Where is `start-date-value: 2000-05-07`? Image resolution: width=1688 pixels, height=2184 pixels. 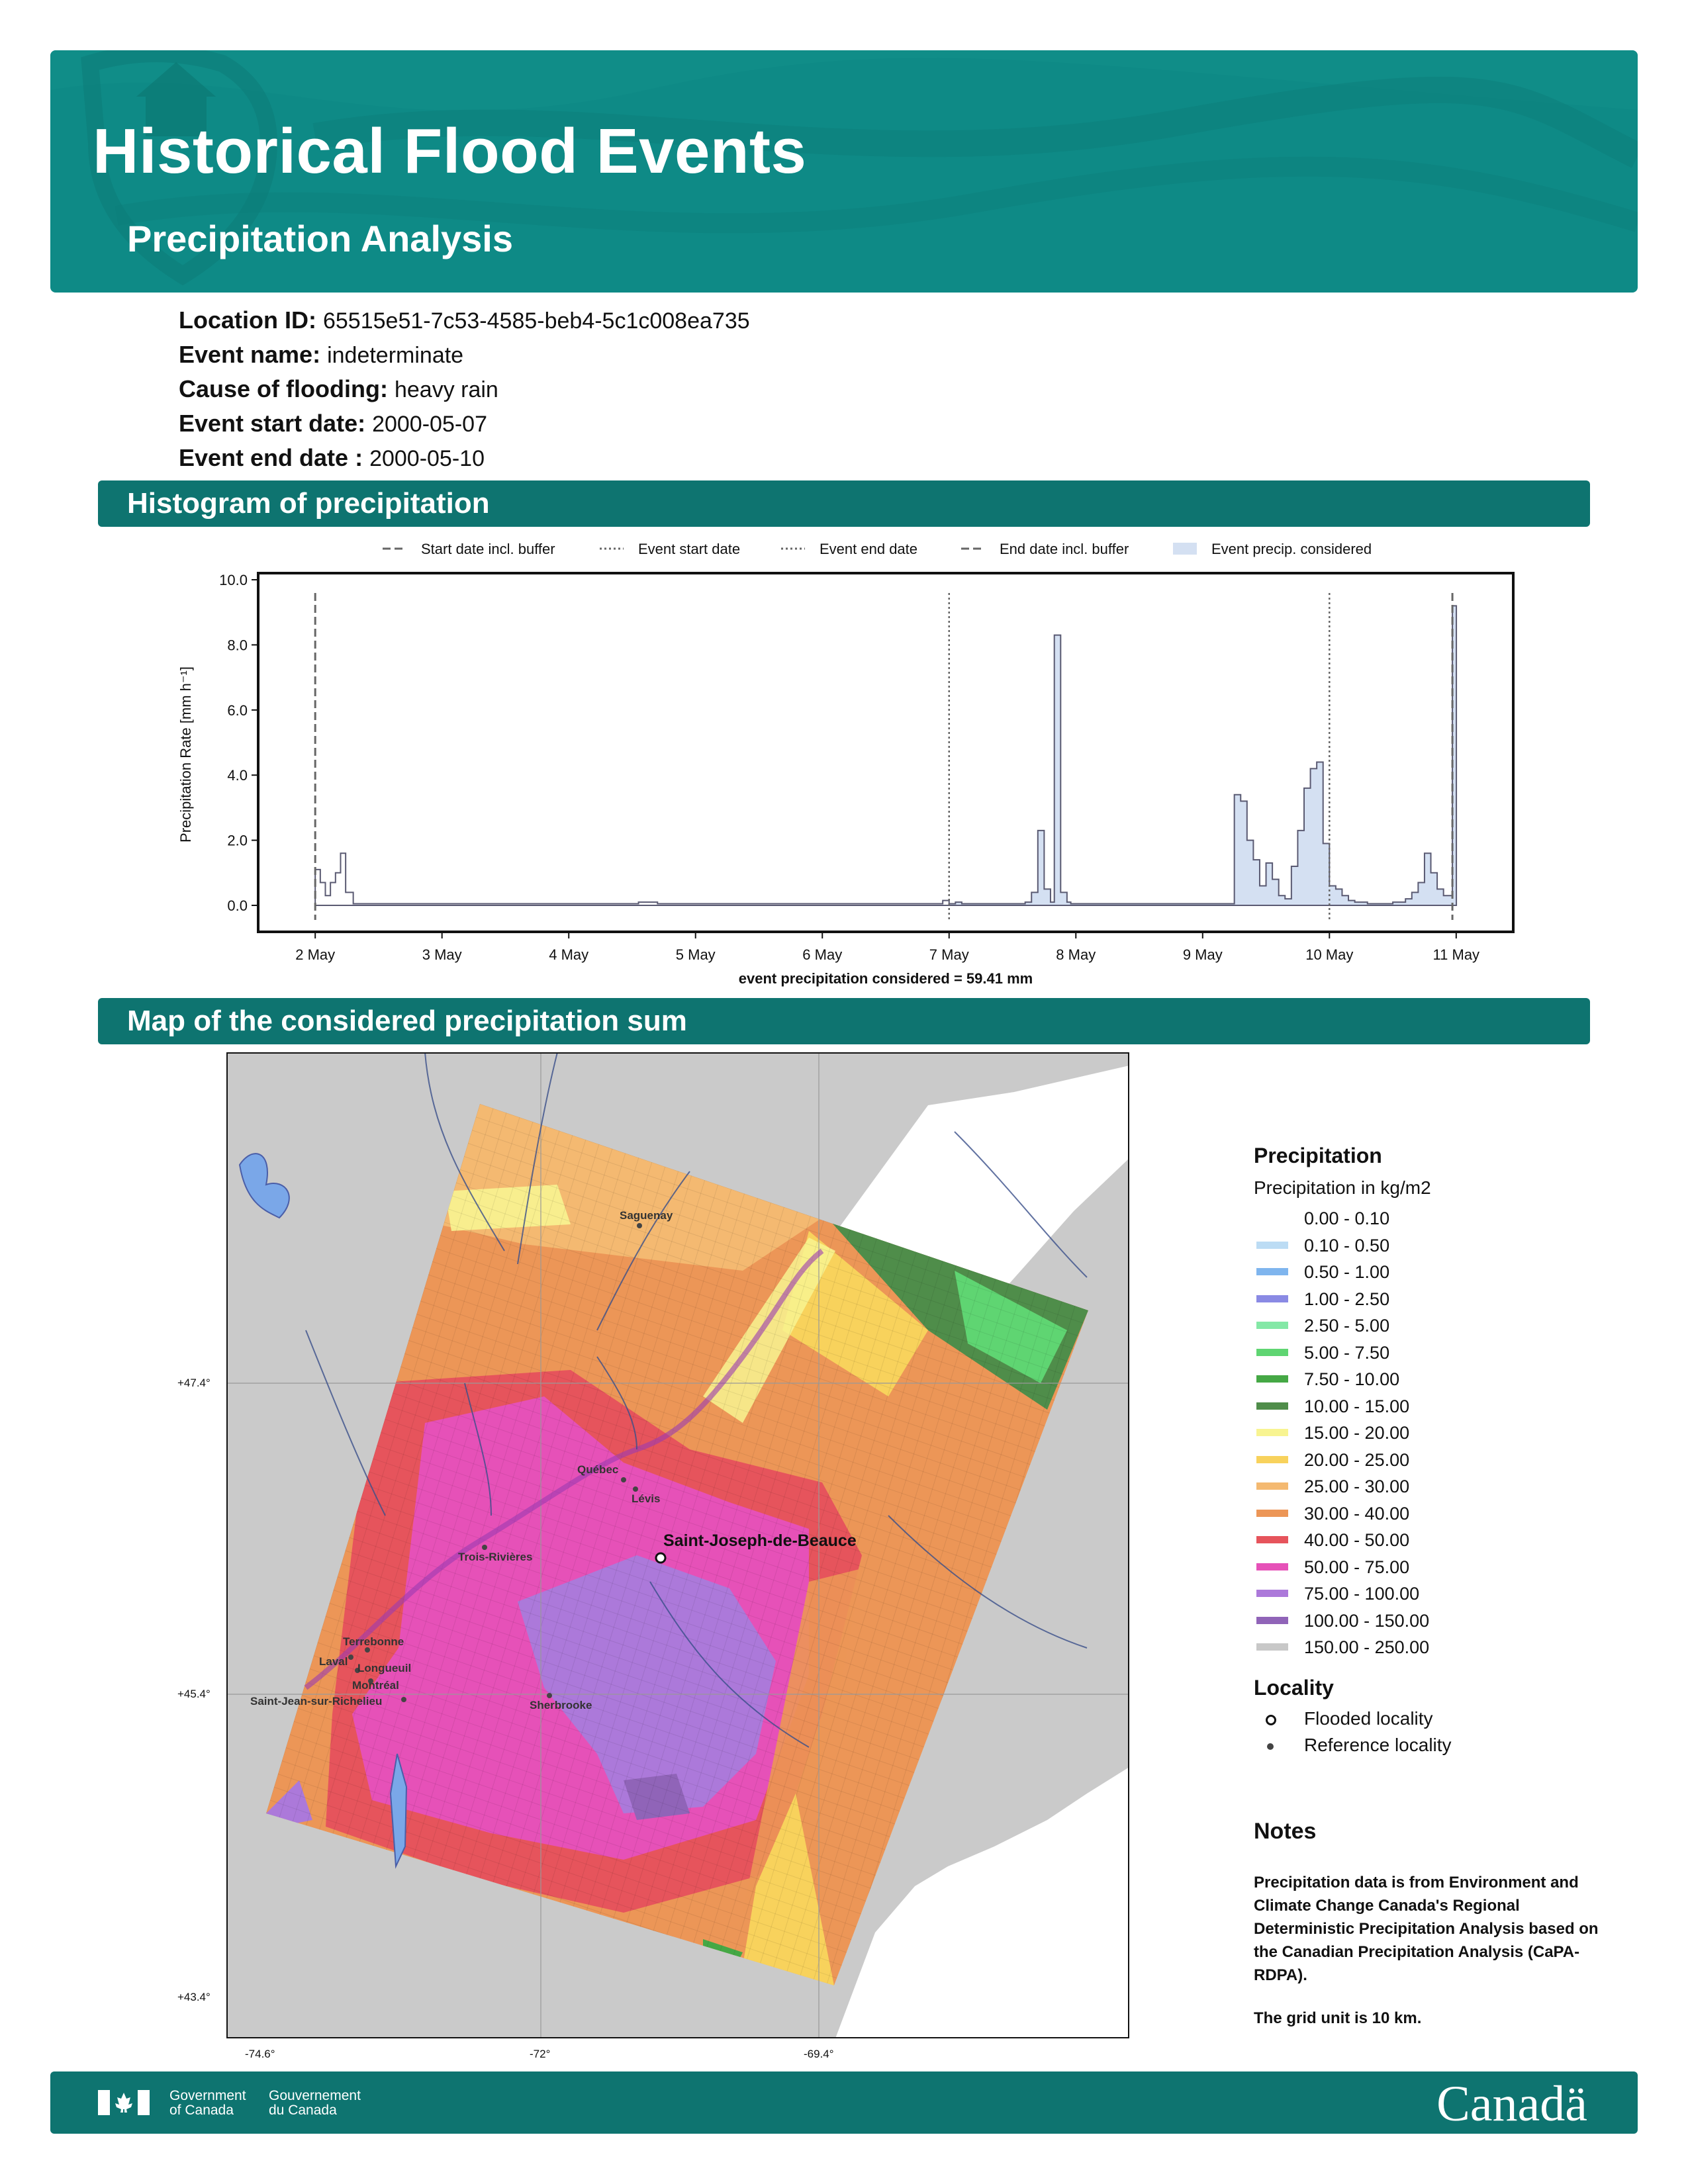
start-date-value: 2000-05-07 is located at coordinates (429, 424).